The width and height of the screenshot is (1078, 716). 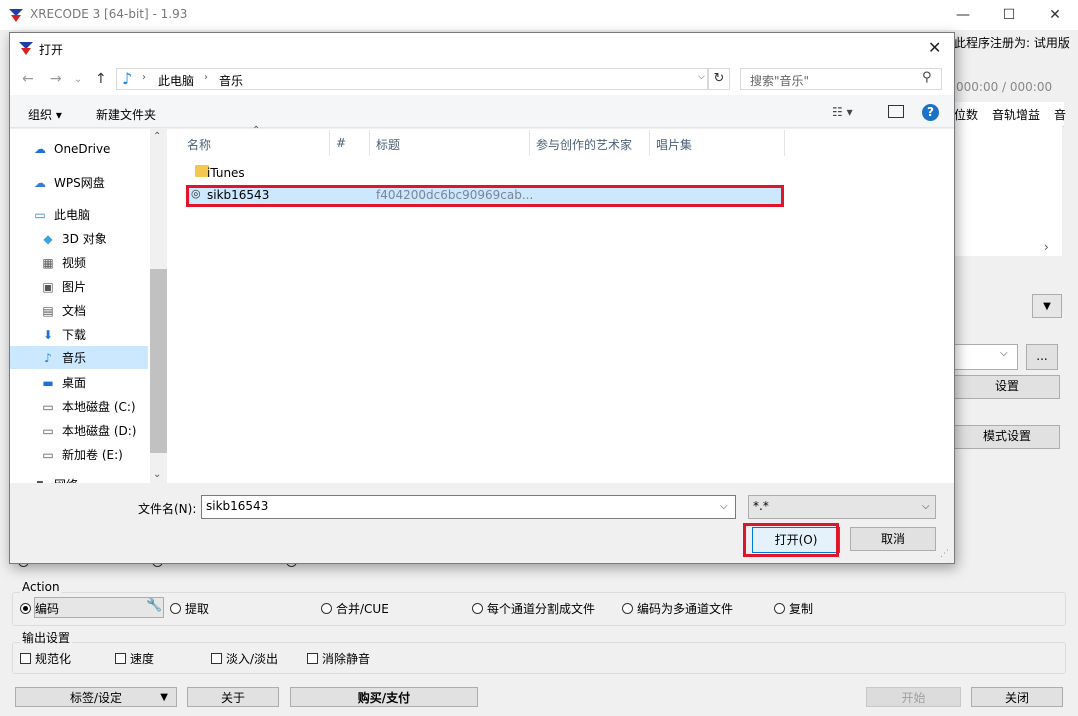 I want to click on registration-text: 此程序注册为: 试用版, so click(x=1012, y=43).